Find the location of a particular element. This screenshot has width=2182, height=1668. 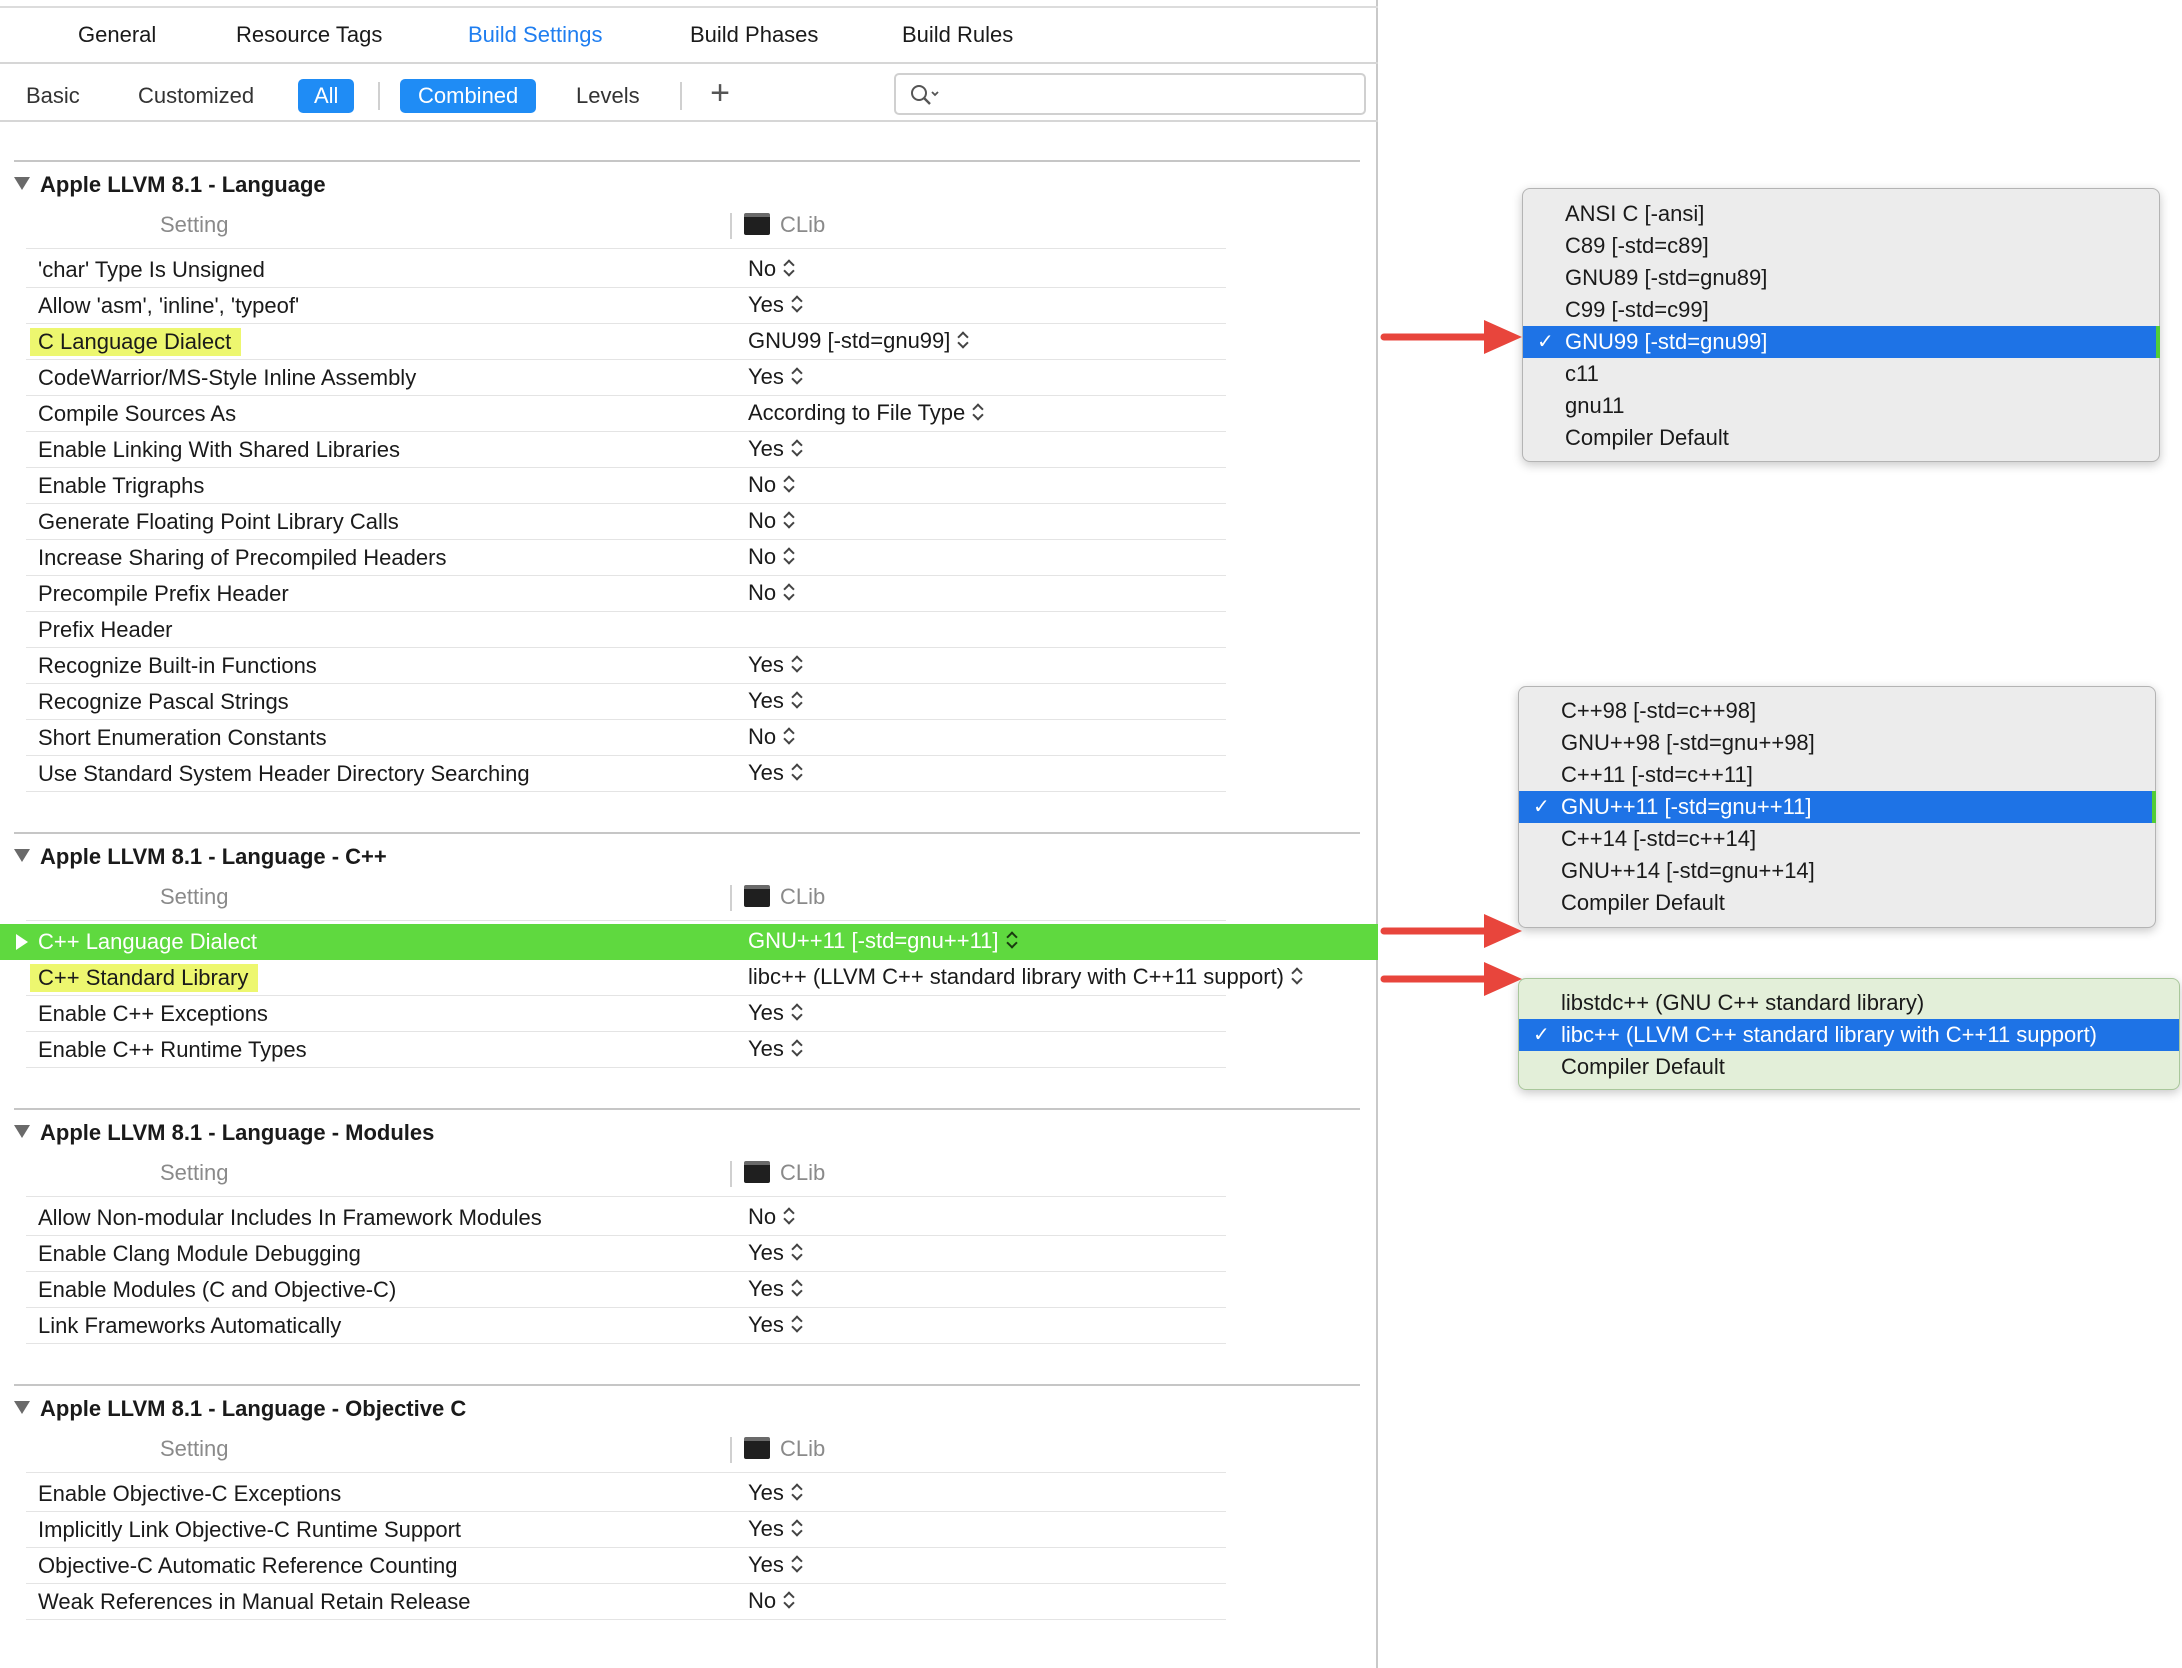

setting-row: Precompile Prefix Header No is located at coordinates (689, 594).